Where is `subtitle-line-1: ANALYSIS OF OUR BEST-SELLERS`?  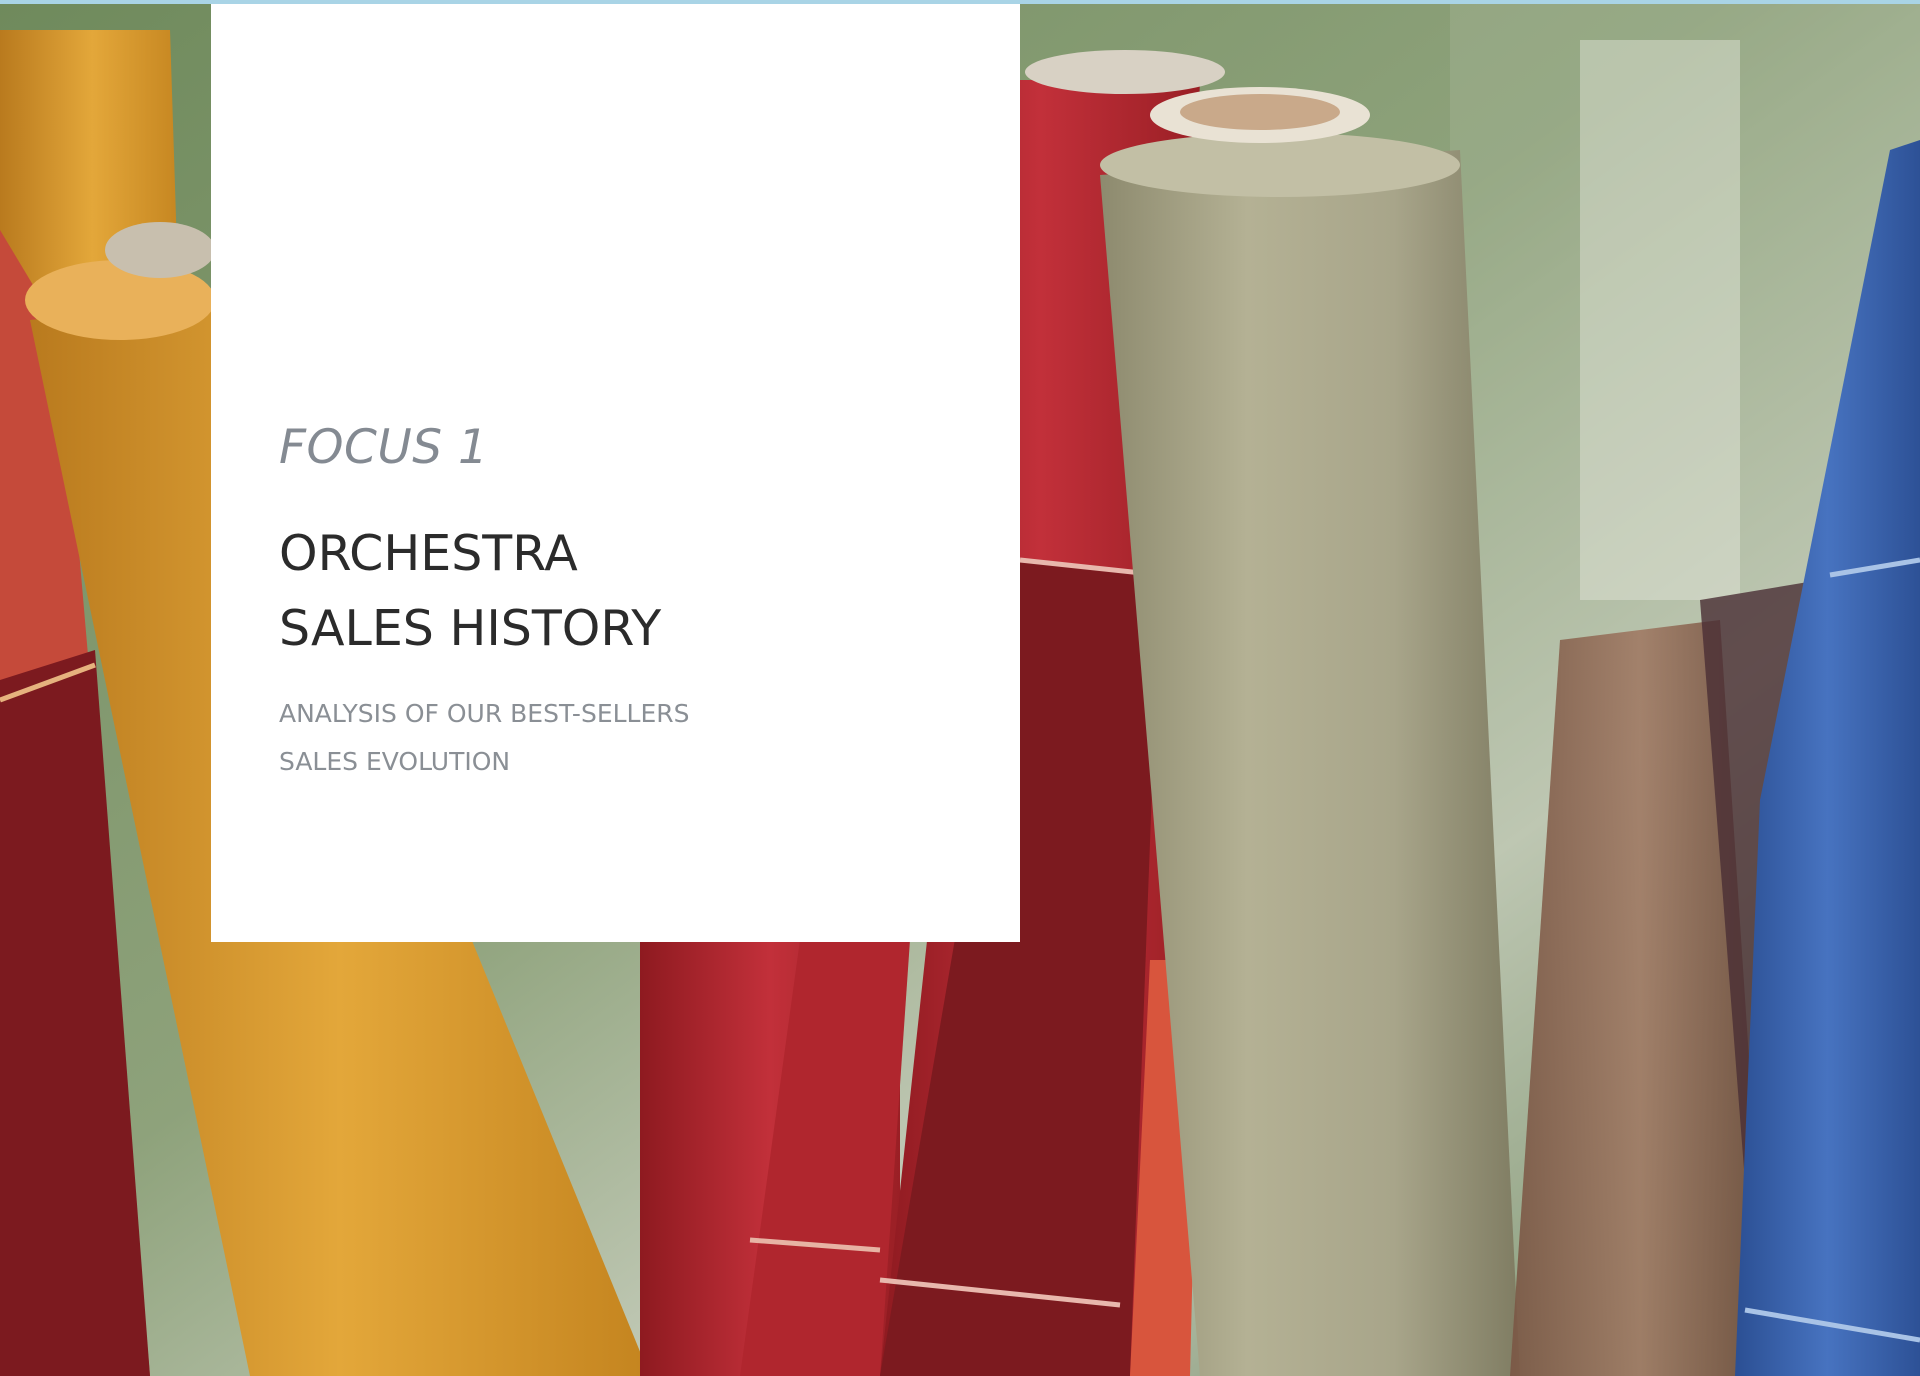
subtitle-line-1: ANALYSIS OF OUR BEST-SELLERS is located at coordinates (484, 713).